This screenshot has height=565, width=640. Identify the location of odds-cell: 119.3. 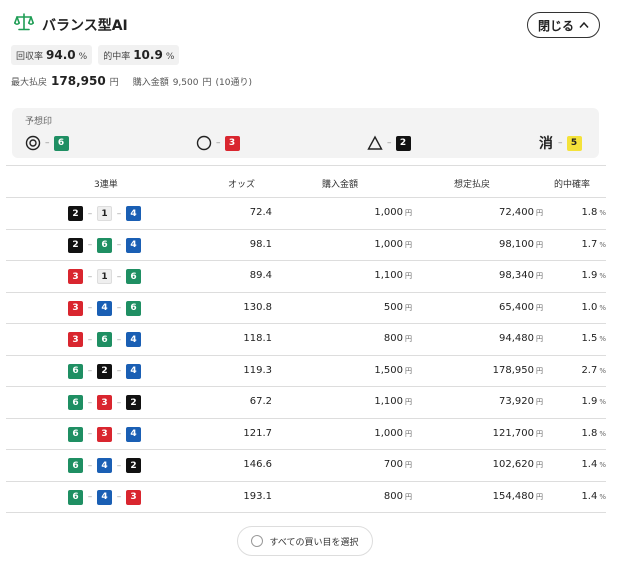
(257, 370).